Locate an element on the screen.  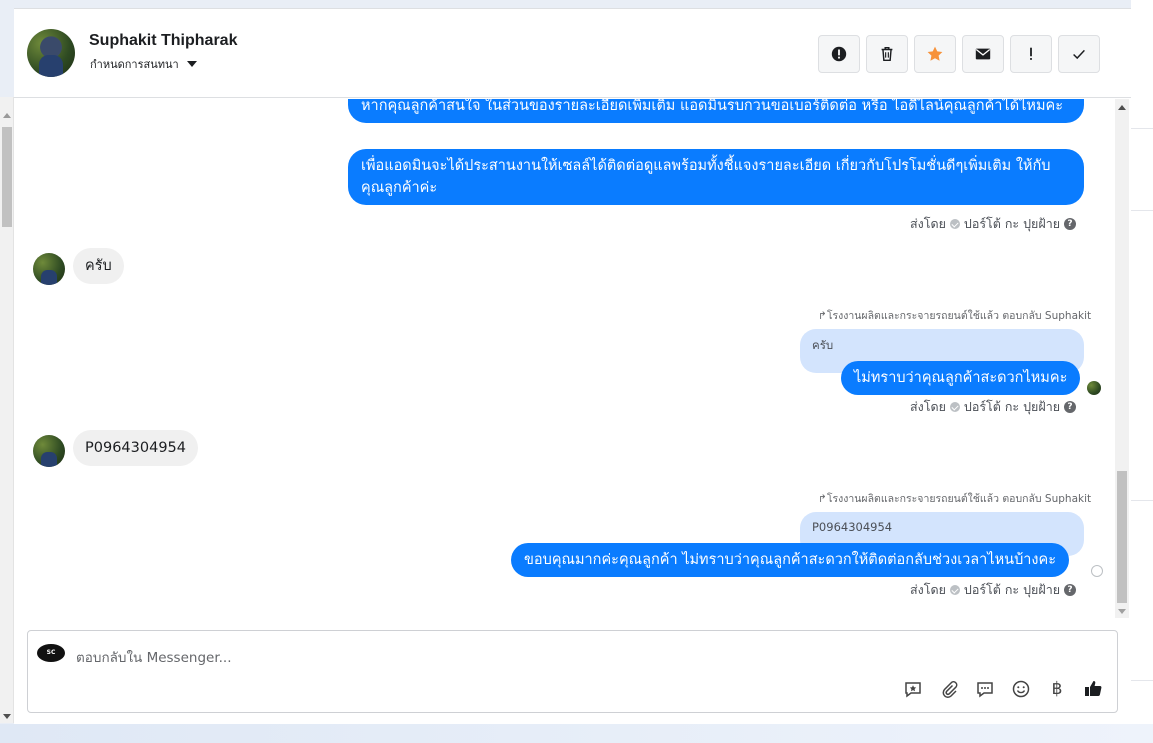
saved-reply-button is located at coordinates (913, 689).